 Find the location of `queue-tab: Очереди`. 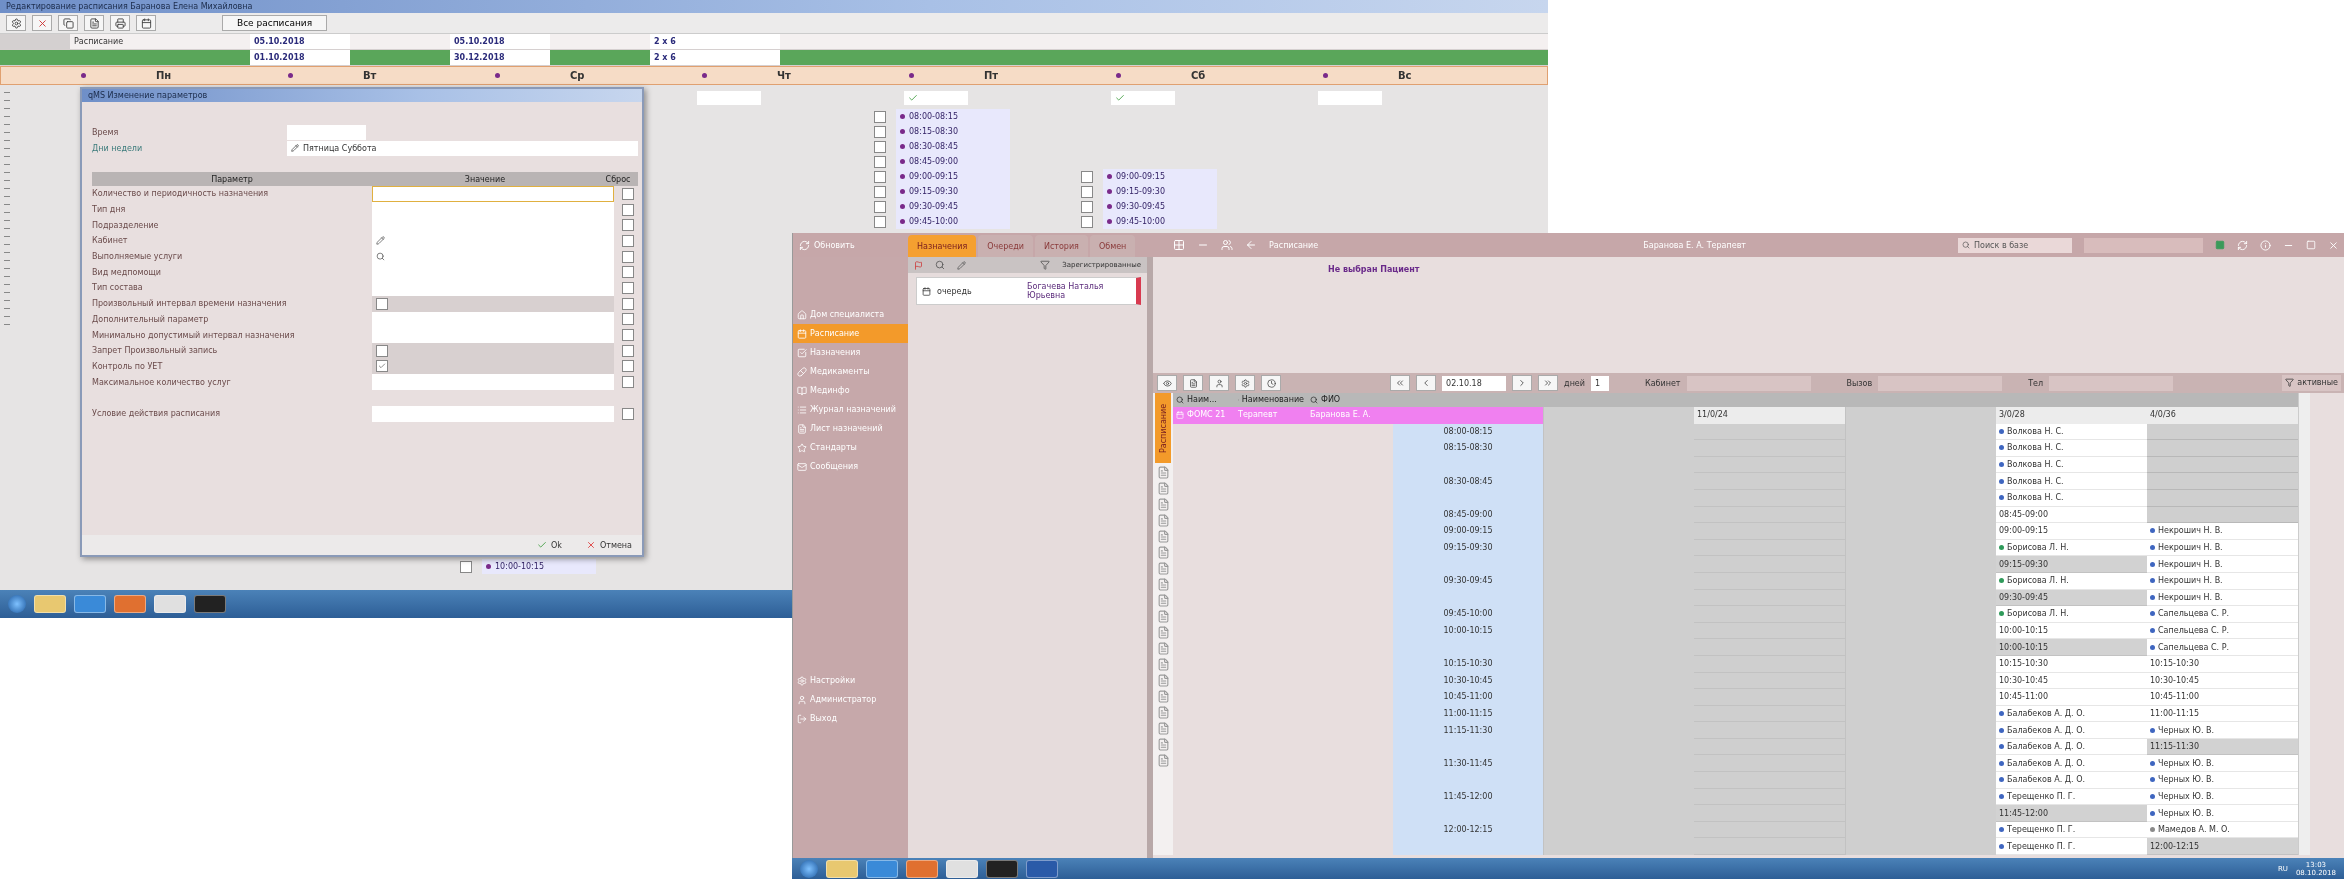

queue-tab: Очереди is located at coordinates (1005, 246).